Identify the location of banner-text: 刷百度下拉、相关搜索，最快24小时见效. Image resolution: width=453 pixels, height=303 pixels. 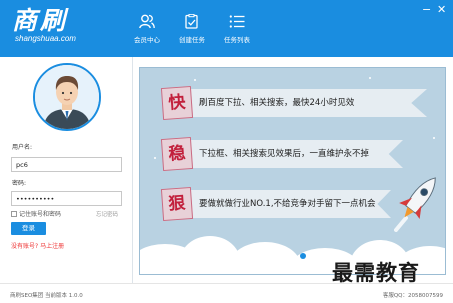
(277, 103).